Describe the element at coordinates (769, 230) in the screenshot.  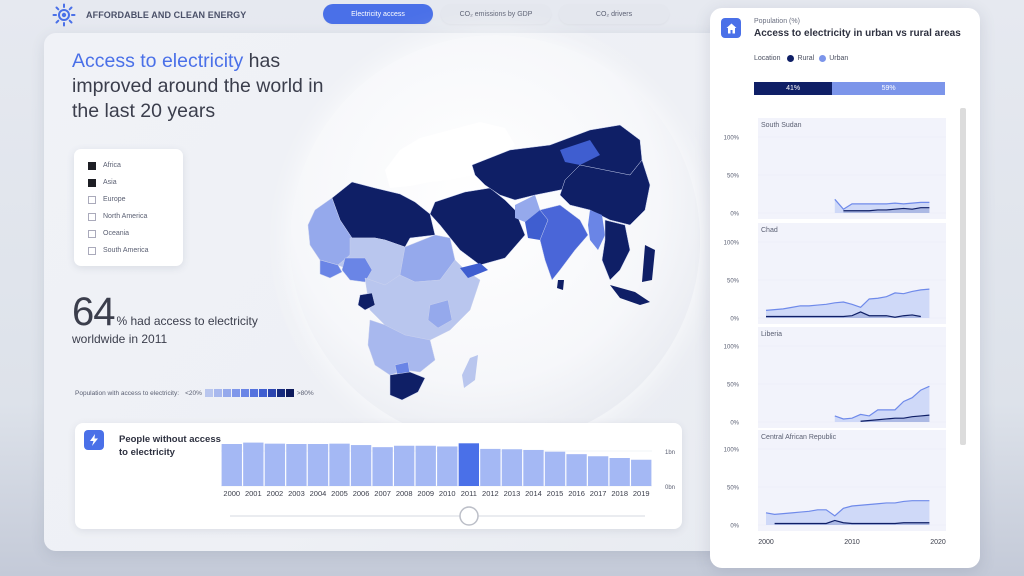
I see `small-multiple-title: Chad` at that location.